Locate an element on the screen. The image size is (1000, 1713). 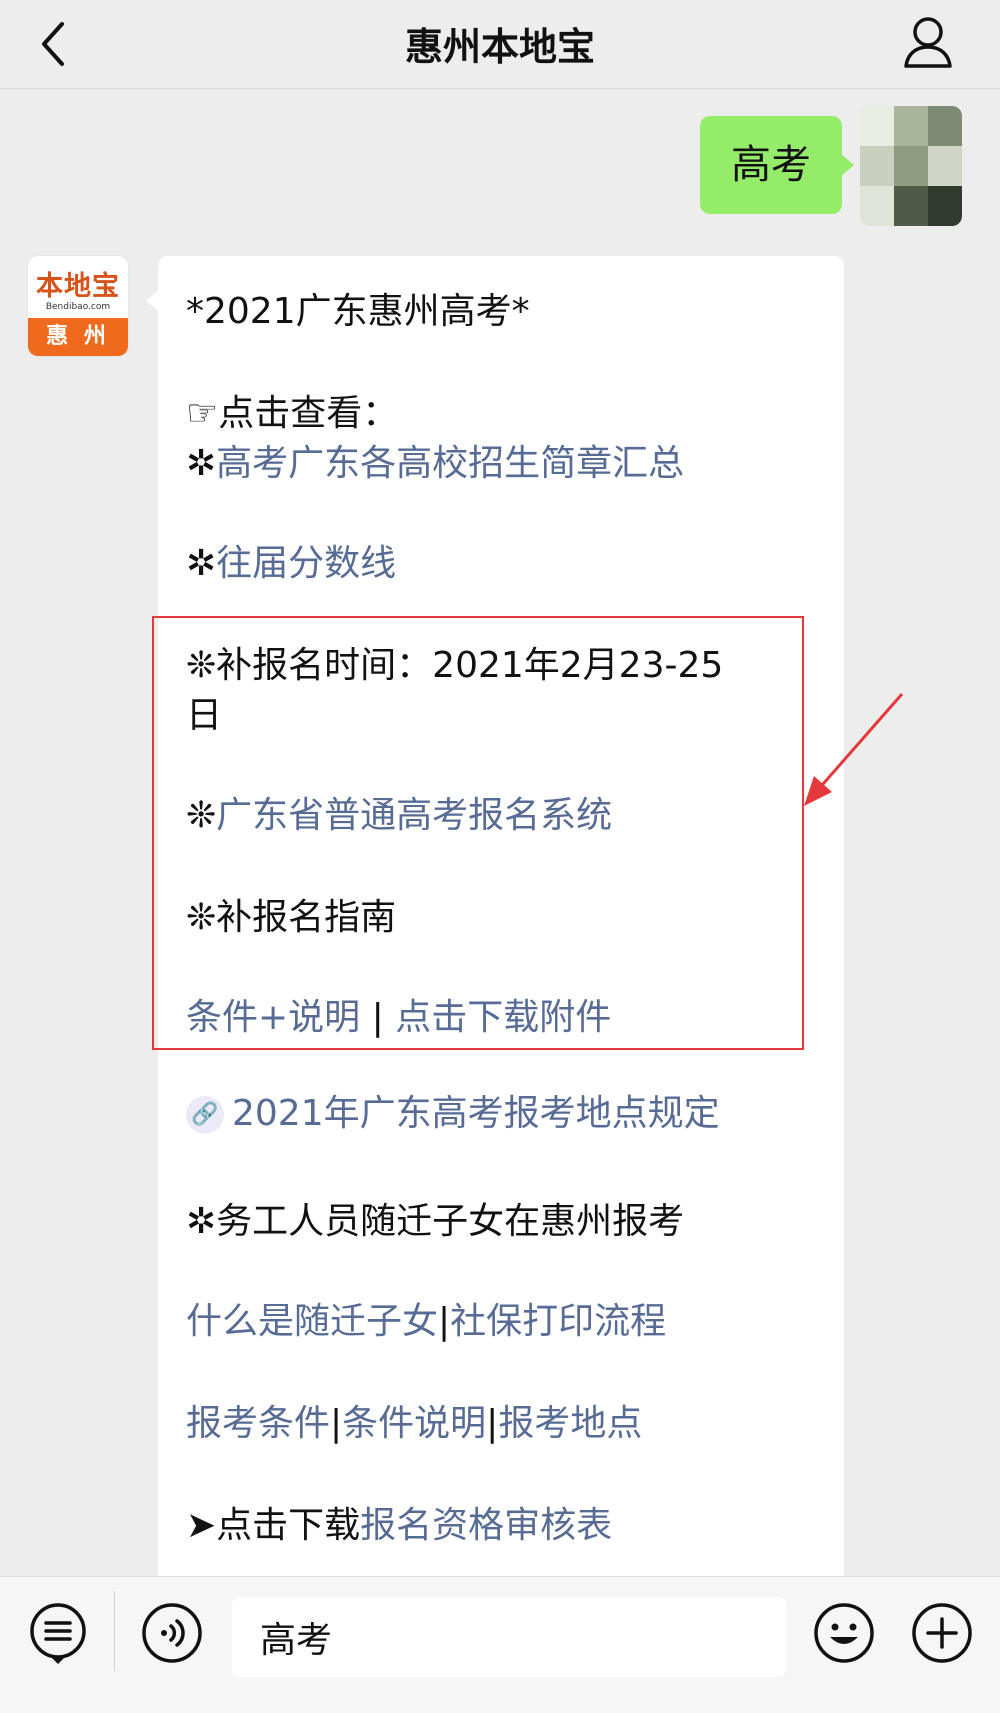
link-condition-notes: 条件说明 is located at coordinates (414, 1423).